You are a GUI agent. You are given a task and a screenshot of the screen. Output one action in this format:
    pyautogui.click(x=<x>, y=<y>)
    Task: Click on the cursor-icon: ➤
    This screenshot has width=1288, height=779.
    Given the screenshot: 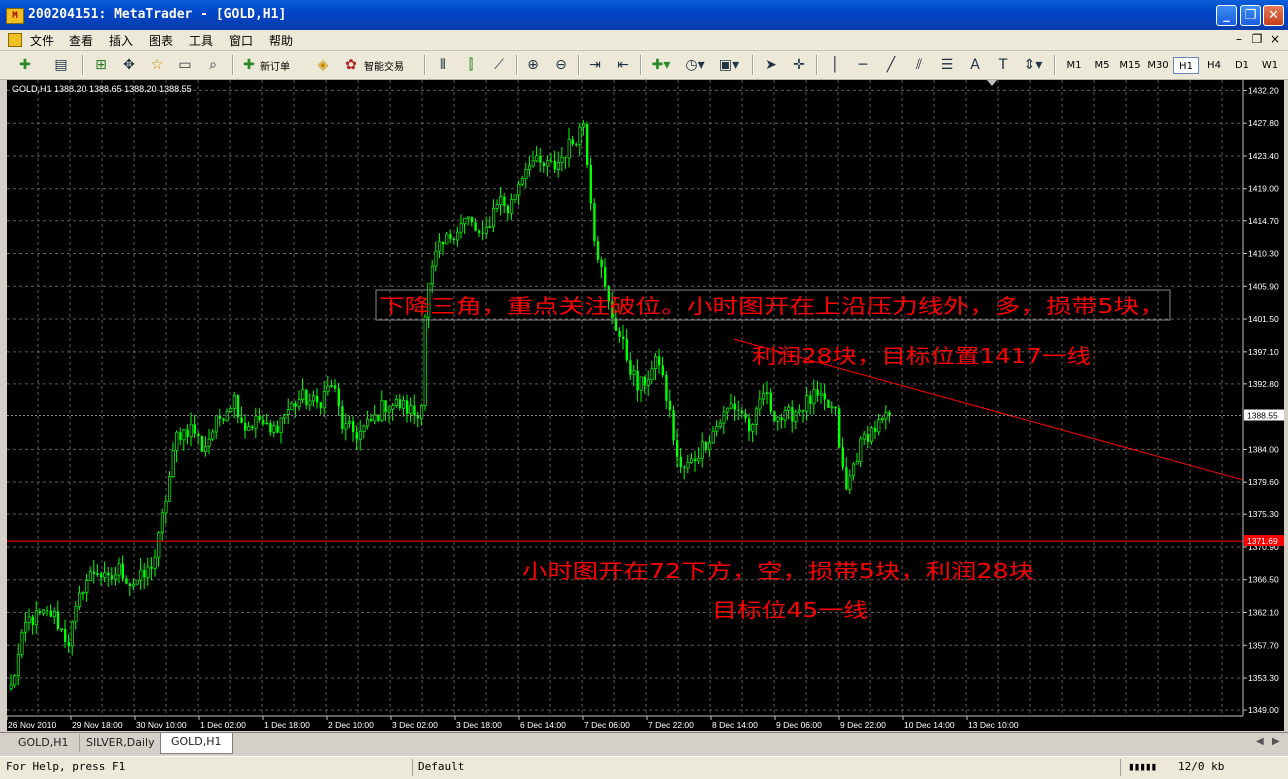 What is the action you would take?
    pyautogui.click(x=771, y=65)
    